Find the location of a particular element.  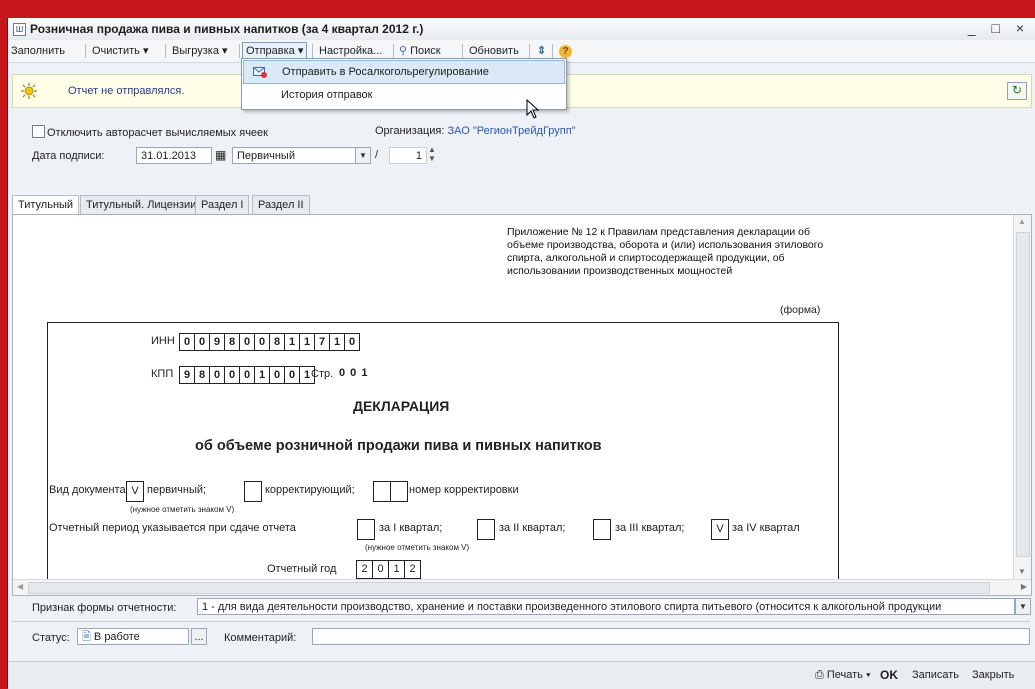

mark-note-2: (нужное отметить знаком V) is located at coordinates (417, 547).